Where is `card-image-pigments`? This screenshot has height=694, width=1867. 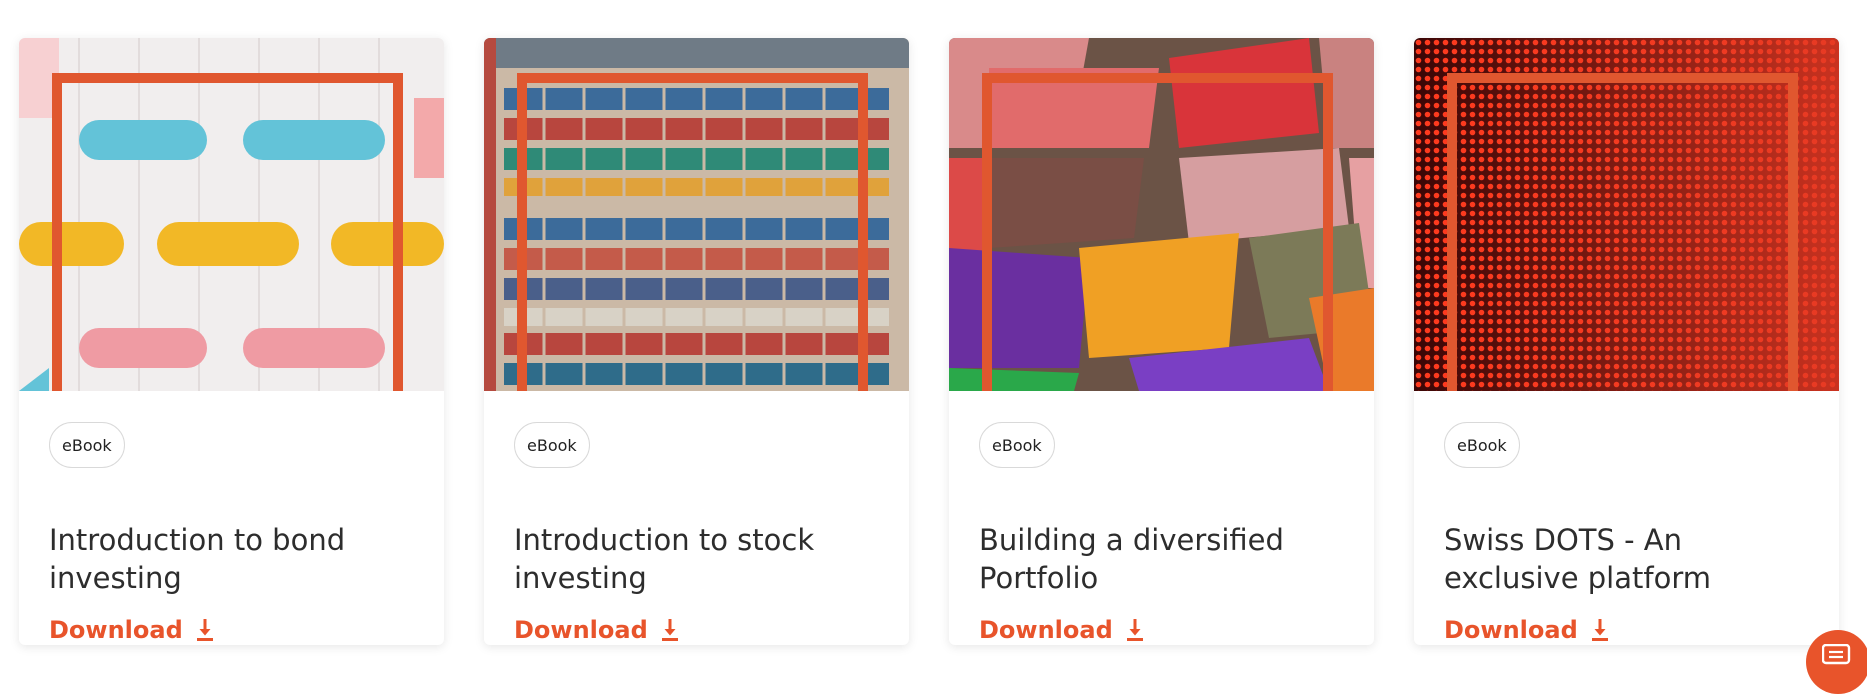
card-image-pigments is located at coordinates (1161, 214).